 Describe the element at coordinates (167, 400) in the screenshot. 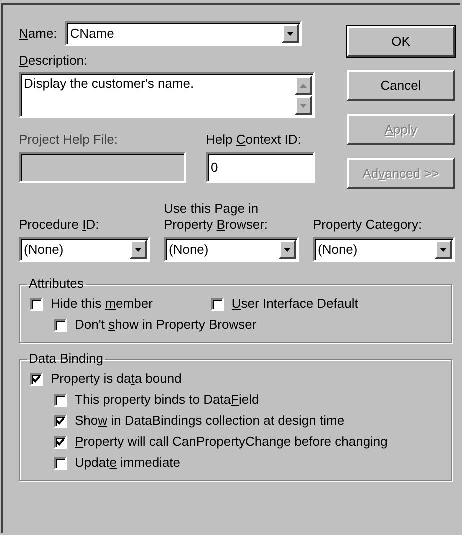

I see `label: This property binds to DataField` at that location.